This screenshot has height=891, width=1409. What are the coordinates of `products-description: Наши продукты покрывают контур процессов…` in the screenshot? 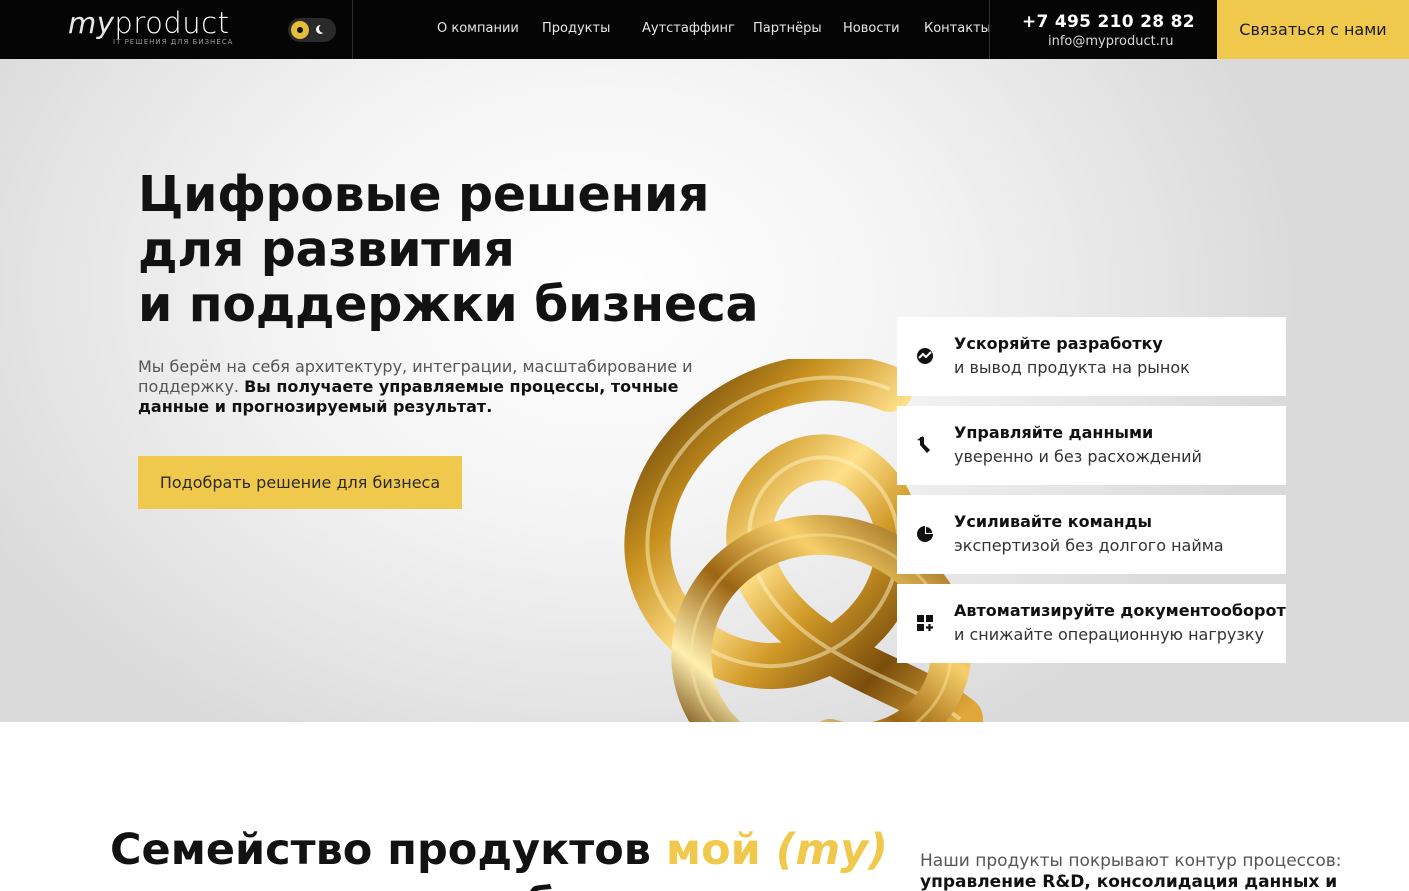 It's located at (1131, 871).